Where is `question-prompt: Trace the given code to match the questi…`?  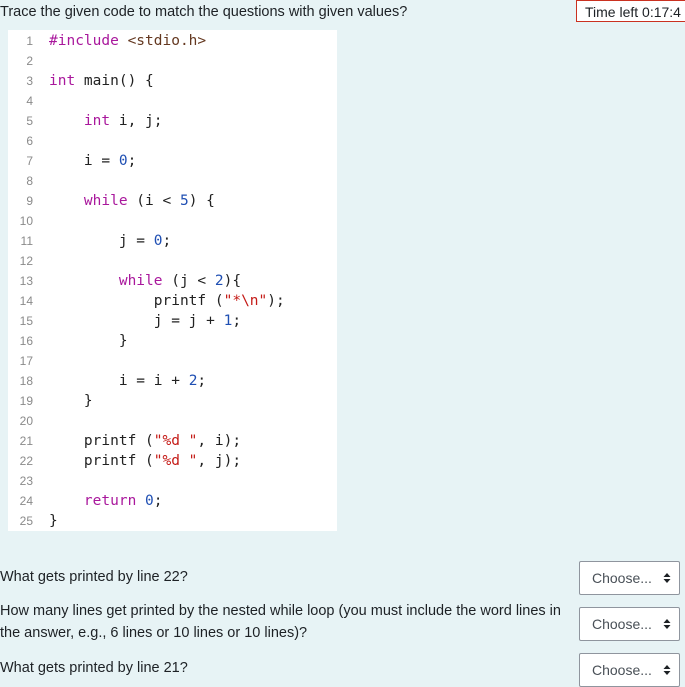 question-prompt: Trace the given code to match the questi… is located at coordinates (204, 12).